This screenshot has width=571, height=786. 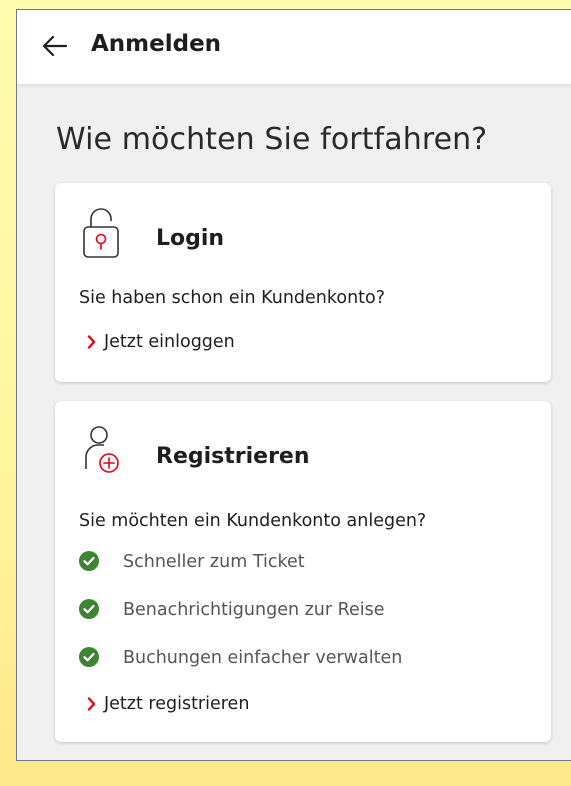 What do you see at coordinates (177, 704) in the screenshot?
I see `register-link-label: Jetzt registrieren` at bounding box center [177, 704].